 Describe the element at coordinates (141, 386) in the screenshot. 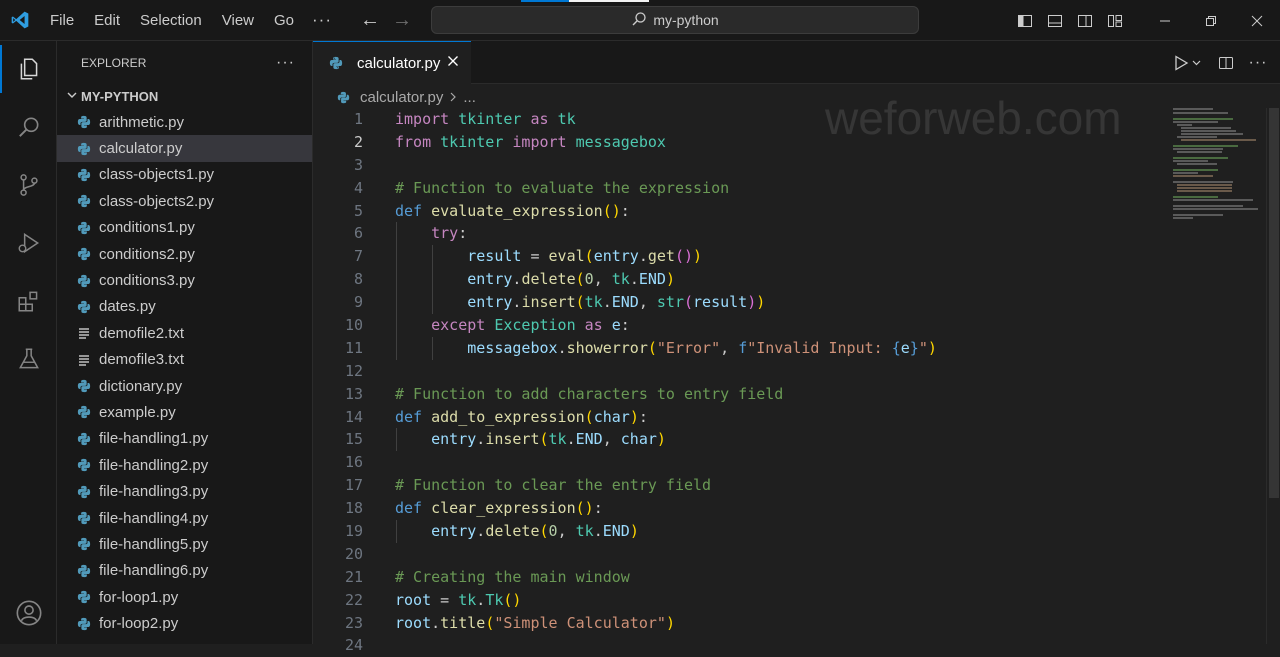

I see `file-label: dictionary.py` at that location.